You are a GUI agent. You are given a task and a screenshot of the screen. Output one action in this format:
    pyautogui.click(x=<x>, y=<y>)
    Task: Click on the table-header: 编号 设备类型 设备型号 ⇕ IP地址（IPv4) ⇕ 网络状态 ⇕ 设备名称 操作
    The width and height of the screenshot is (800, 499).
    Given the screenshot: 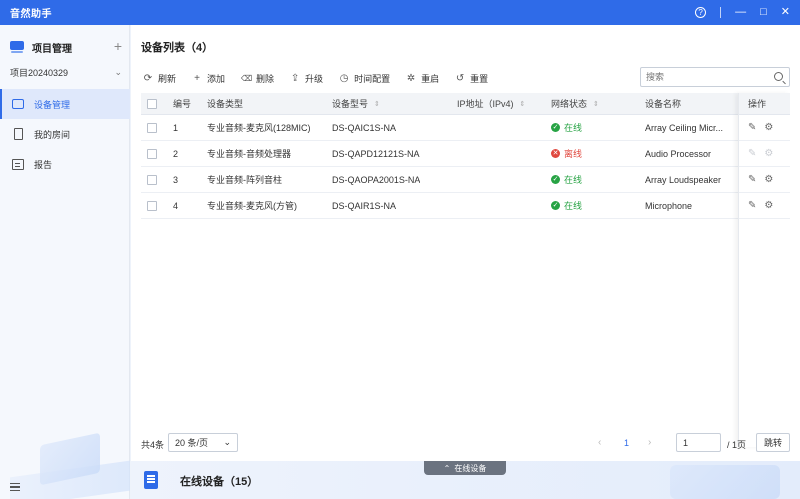 What is the action you would take?
    pyautogui.click(x=465, y=104)
    